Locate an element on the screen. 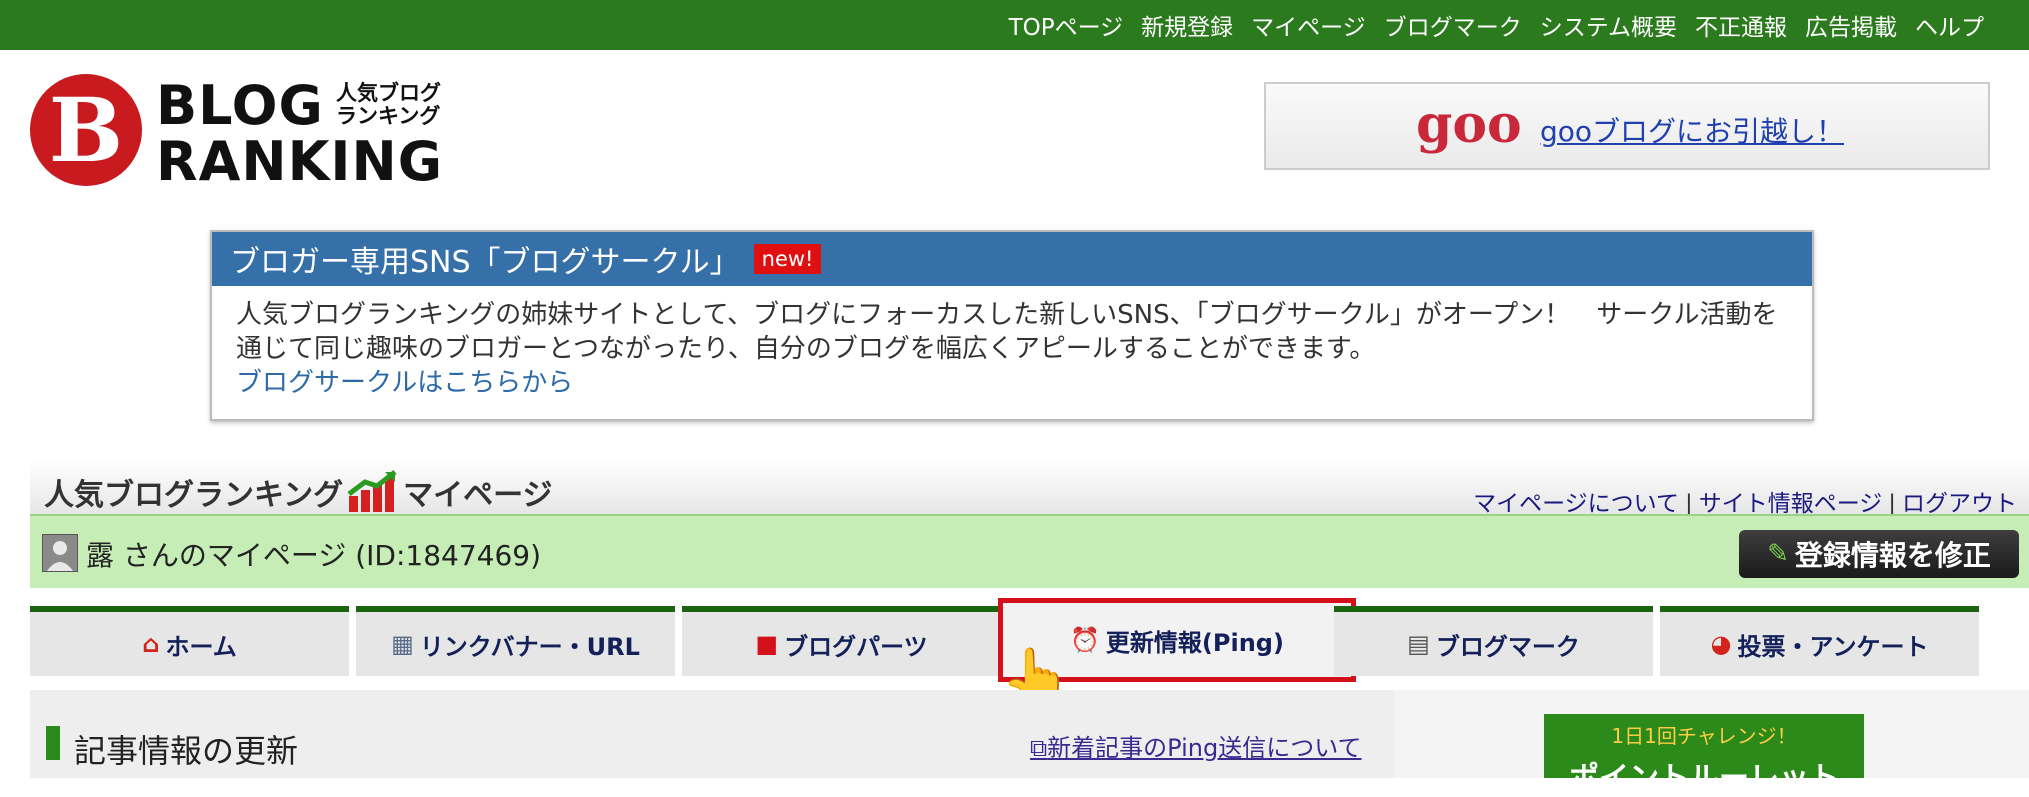  blog-ranking-logo: B BLOG RANKING 人気ブログ ランキング is located at coordinates (240, 132).